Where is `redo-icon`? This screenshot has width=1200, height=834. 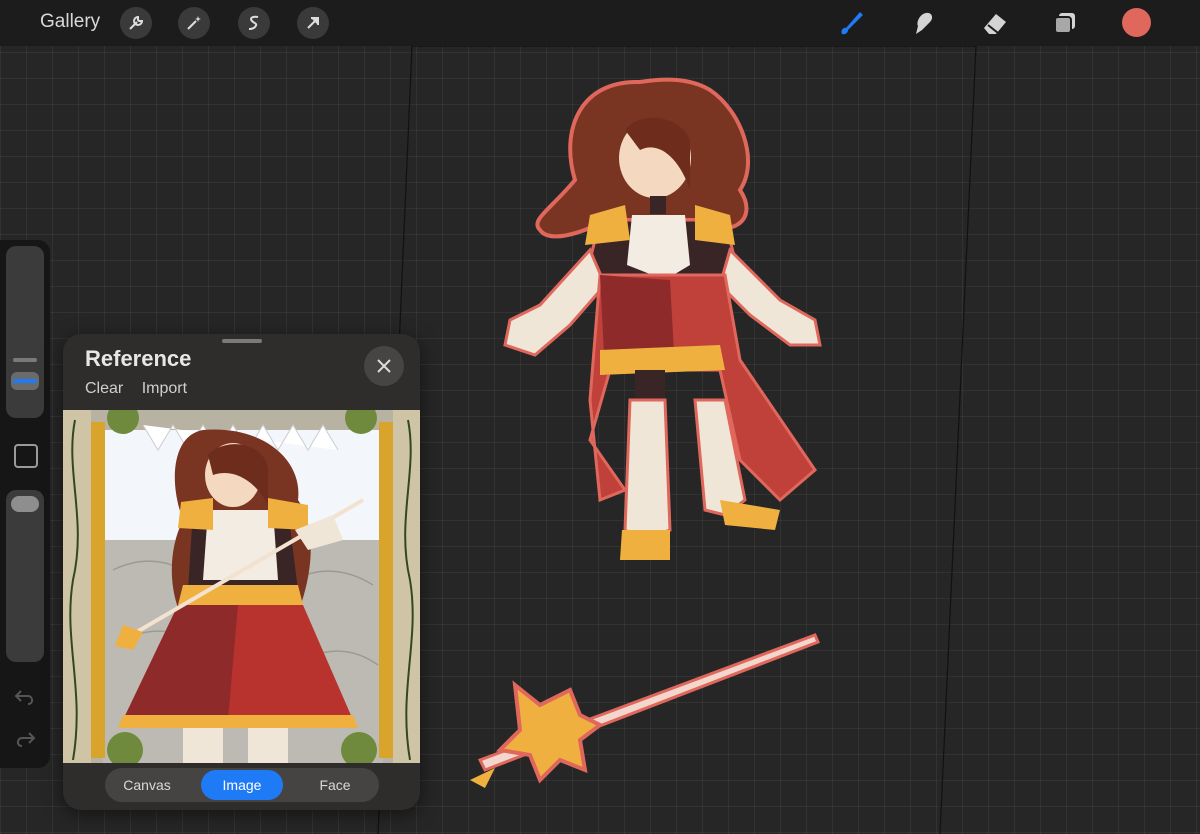 redo-icon is located at coordinates (25, 739).